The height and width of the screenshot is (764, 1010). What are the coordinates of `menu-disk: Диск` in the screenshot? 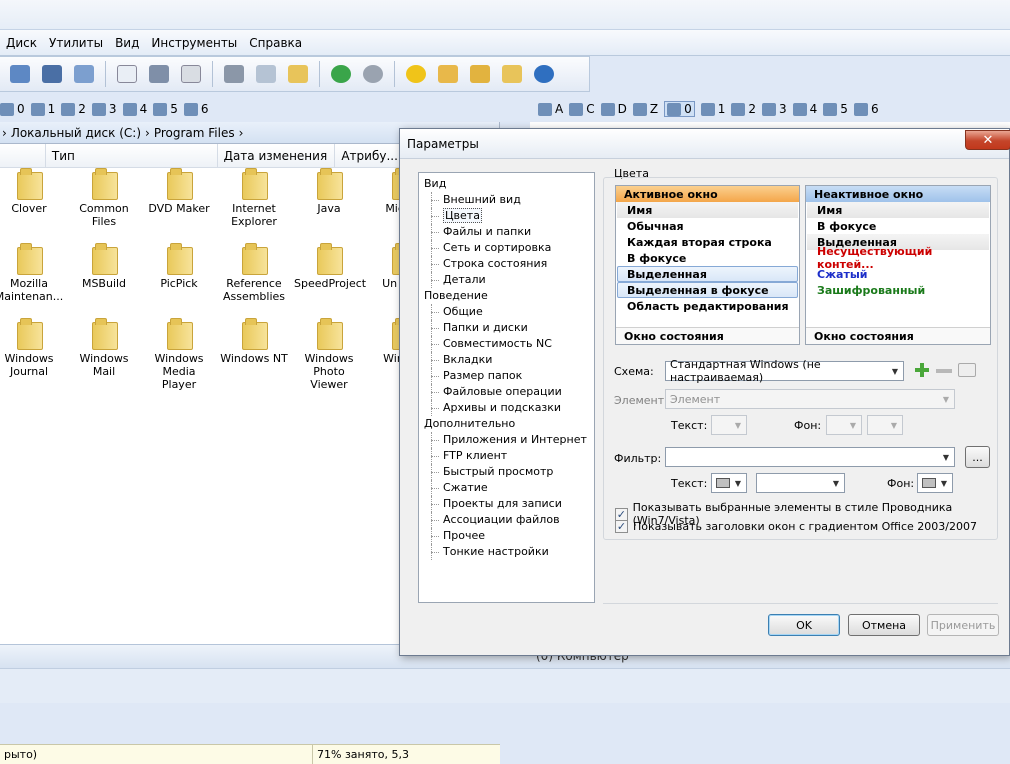 It's located at (21, 43).